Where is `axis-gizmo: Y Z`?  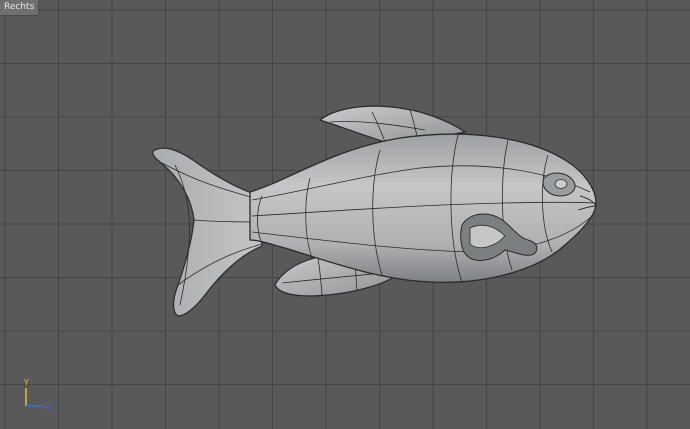
axis-gizmo: Y Z is located at coordinates (37, 394).